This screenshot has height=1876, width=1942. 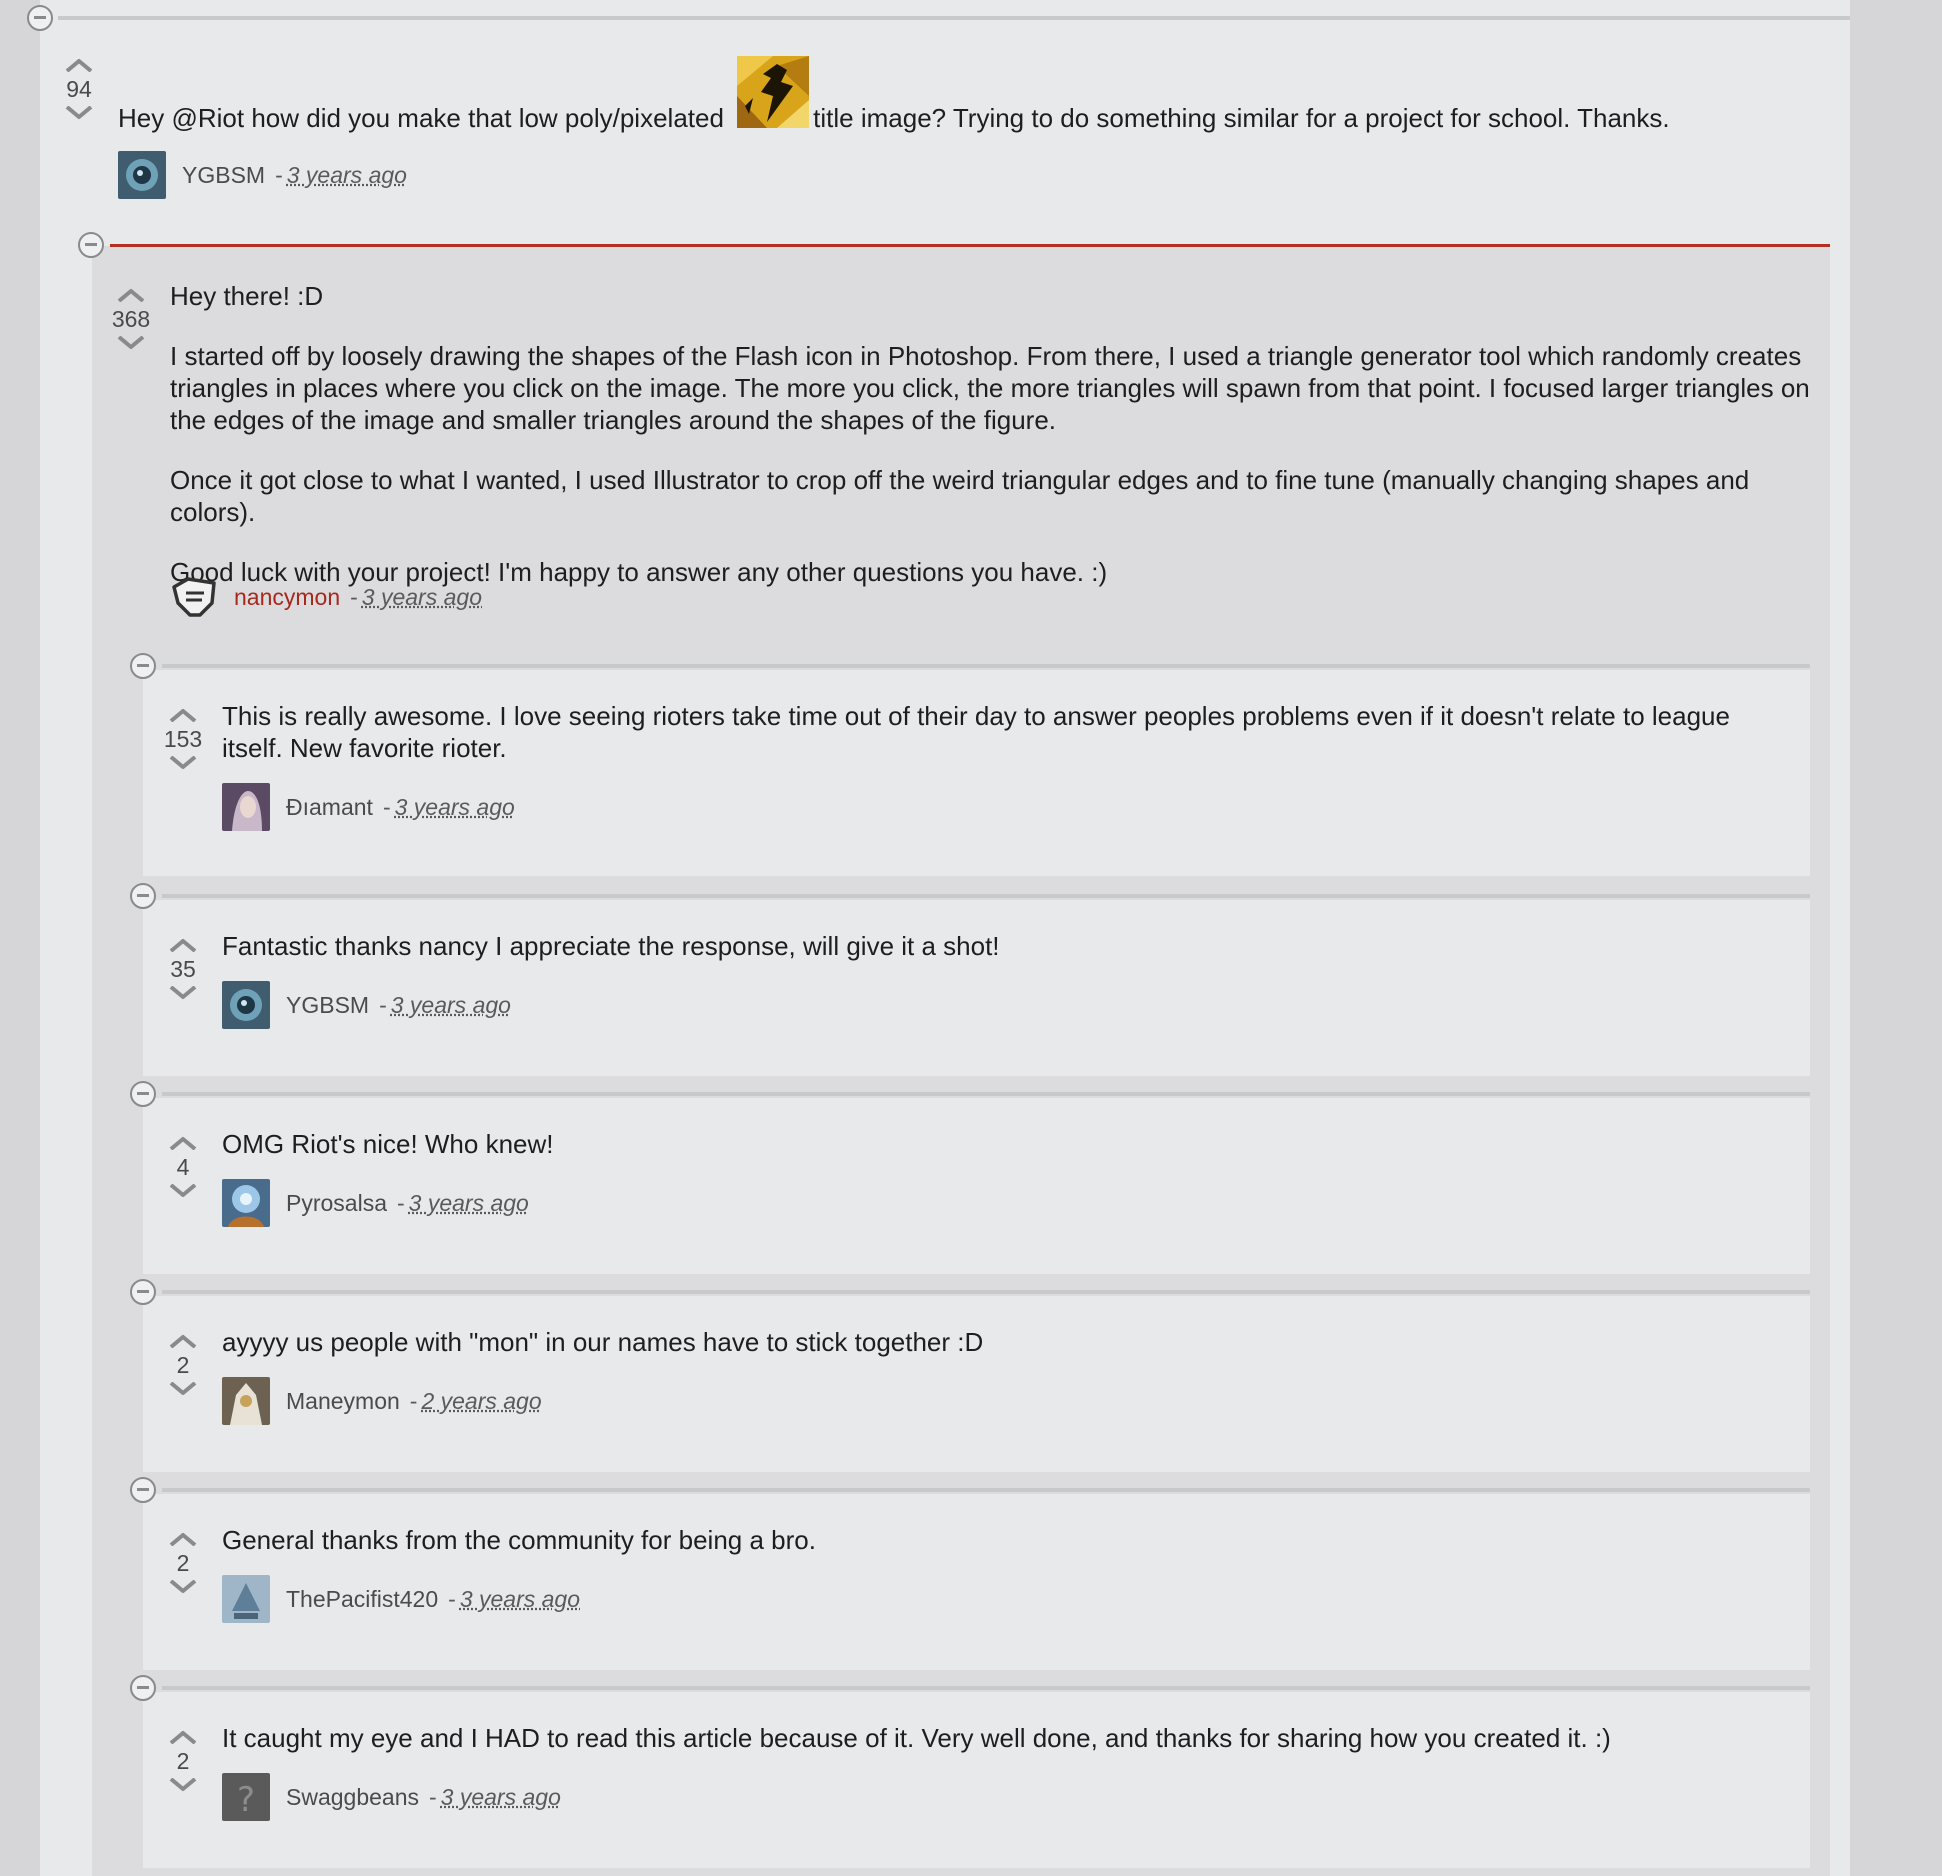 I want to click on comment-meta: Maneymon -2 years ago, so click(x=382, y=1401).